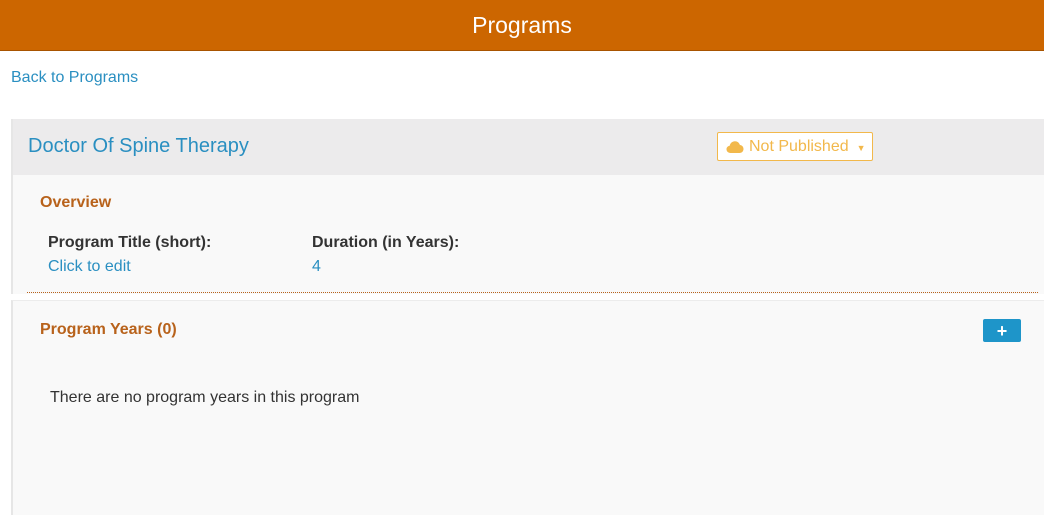 Image resolution: width=1044 pixels, height=515 pixels. Describe the element at coordinates (799, 146) in the screenshot. I see `publish-status-label: Not Published` at that location.